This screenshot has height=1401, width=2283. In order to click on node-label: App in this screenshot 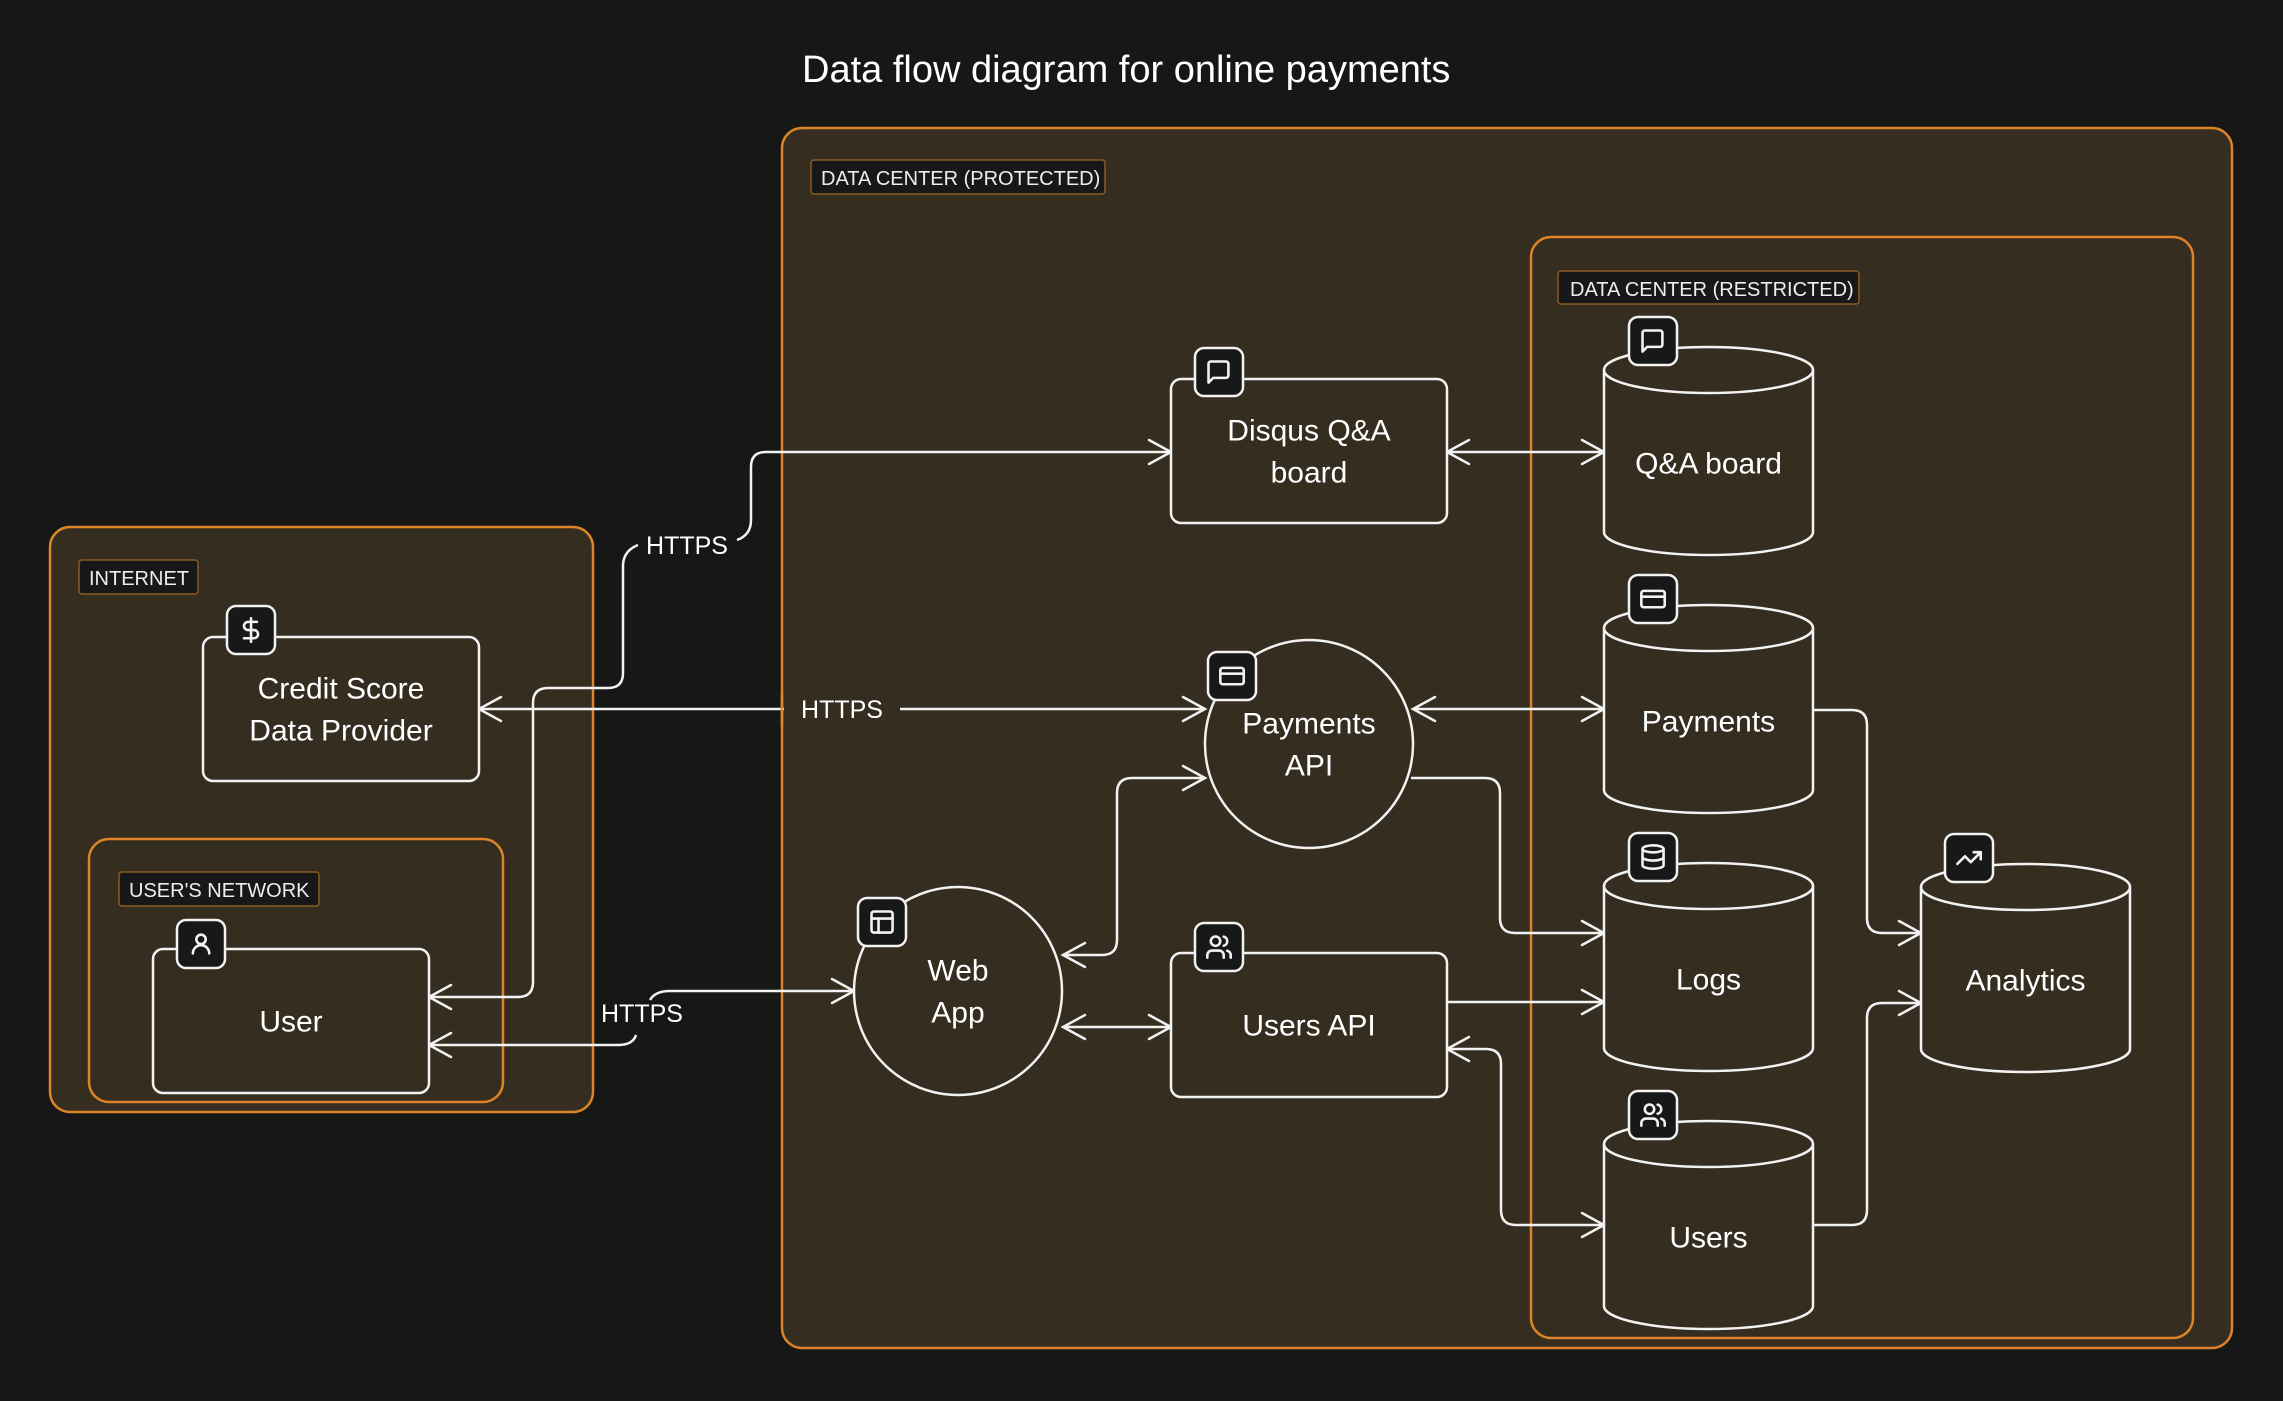, I will do `click(957, 1013)`.